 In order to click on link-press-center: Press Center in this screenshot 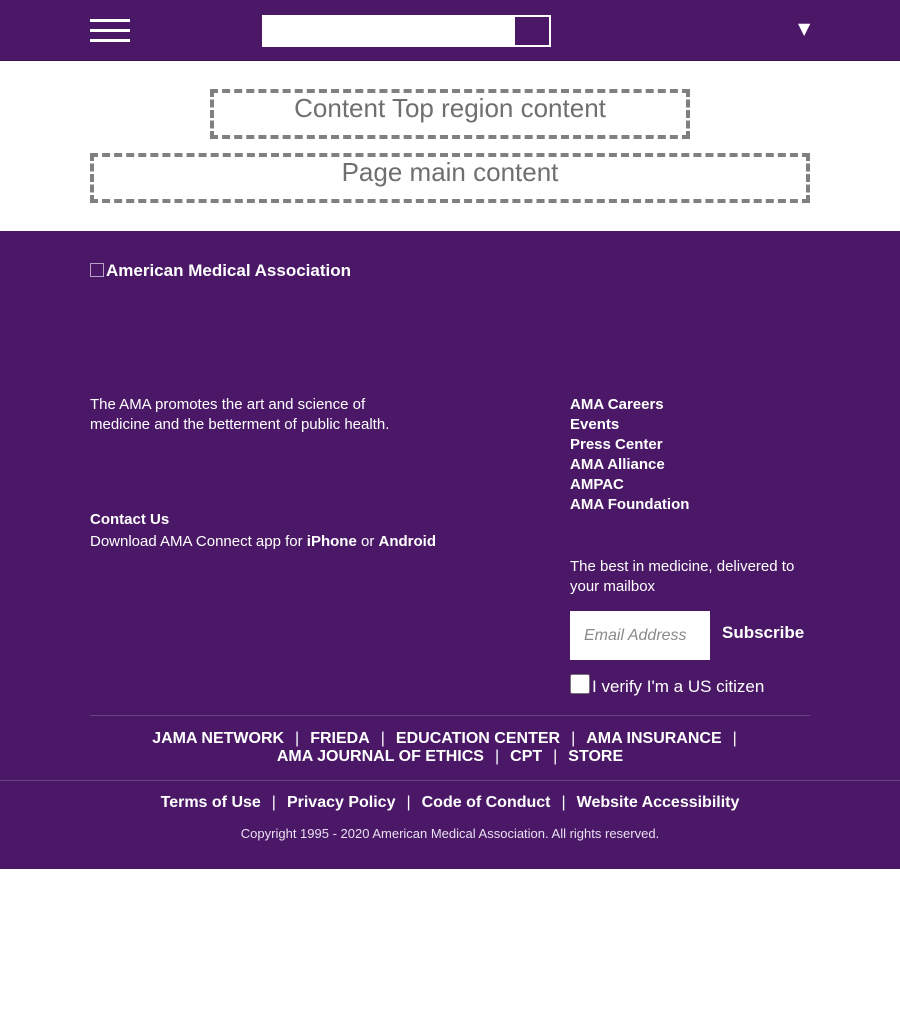, I will do `click(616, 444)`.